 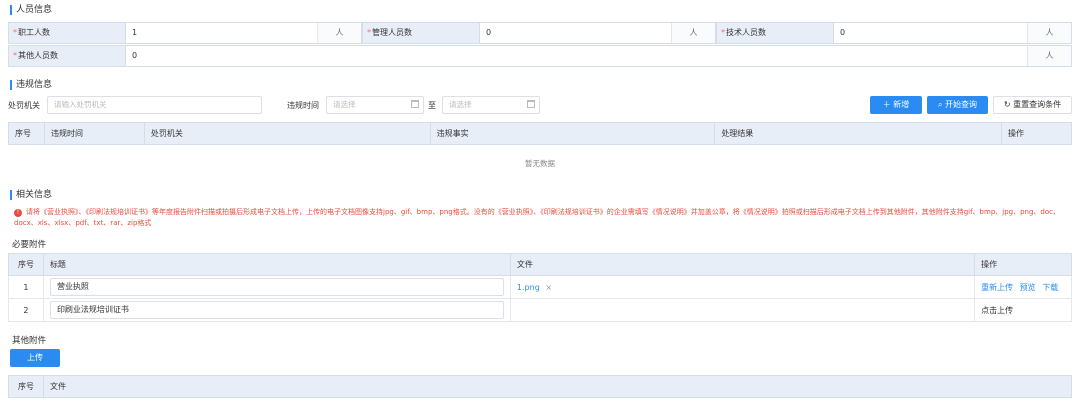 What do you see at coordinates (94, 133) in the screenshot?
I see `column-header: 违规时间` at bounding box center [94, 133].